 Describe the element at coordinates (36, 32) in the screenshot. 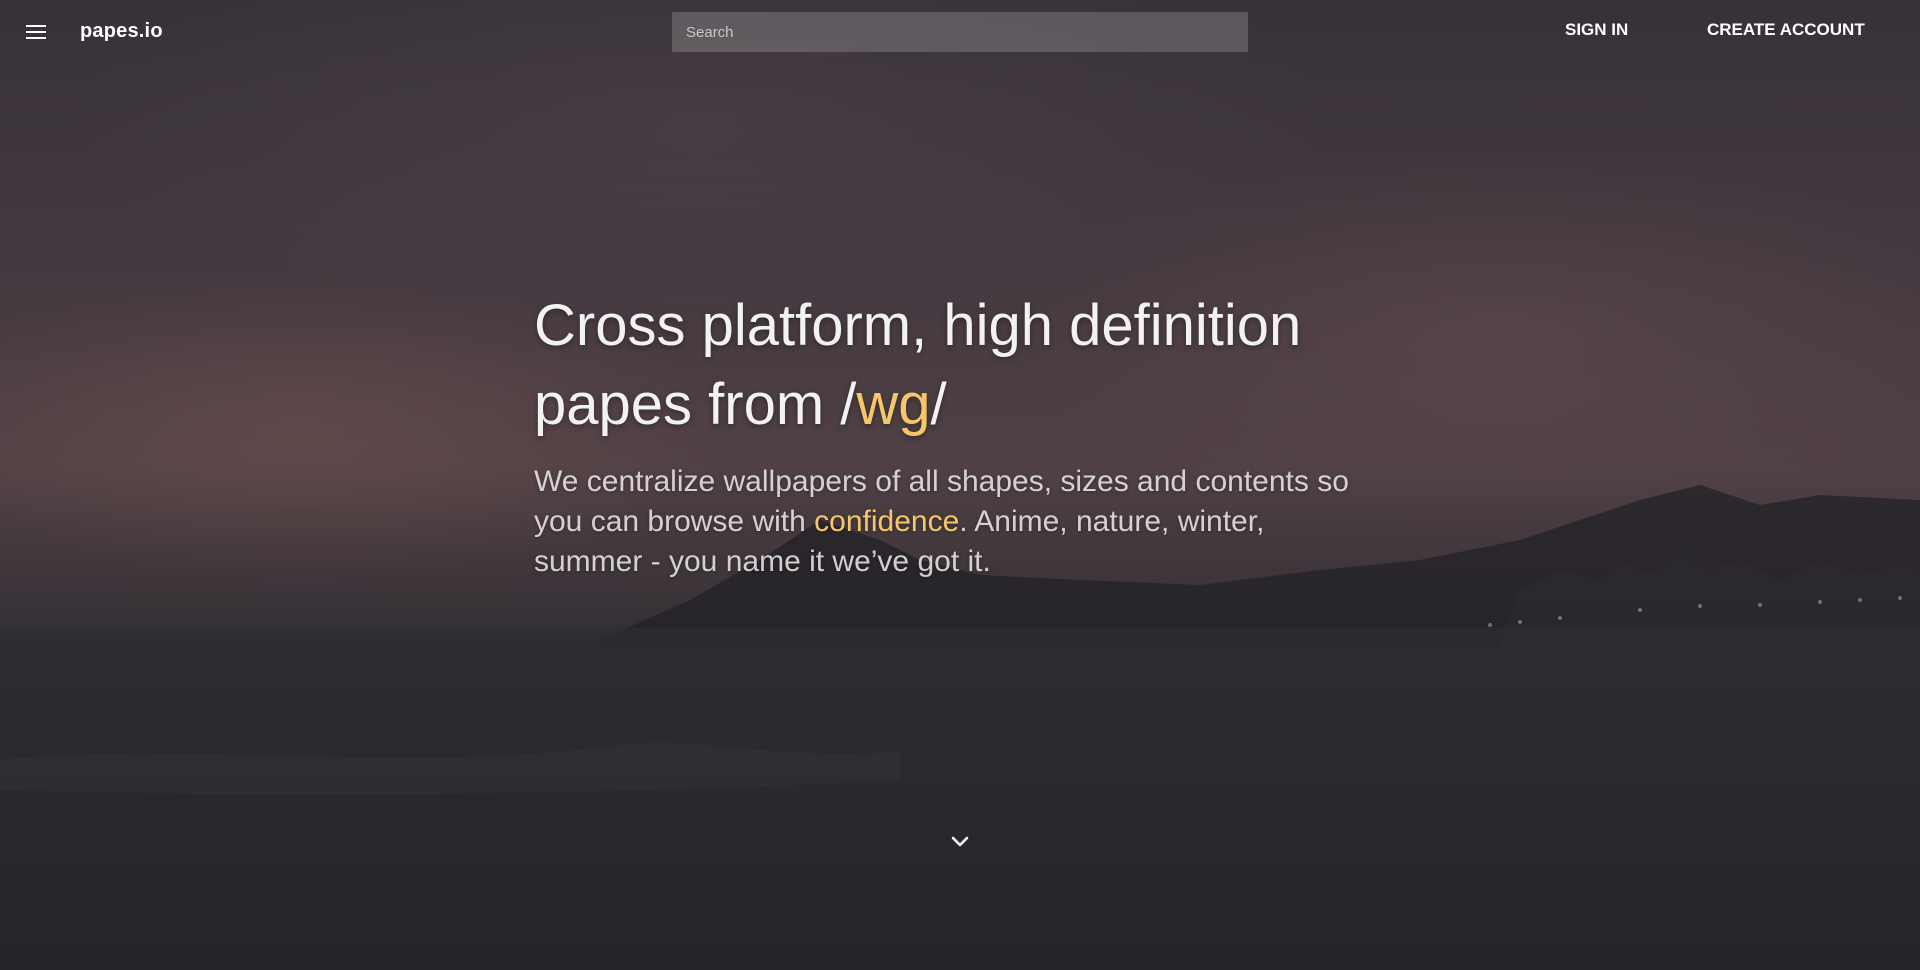

I see `hamburger-menu-icon` at that location.